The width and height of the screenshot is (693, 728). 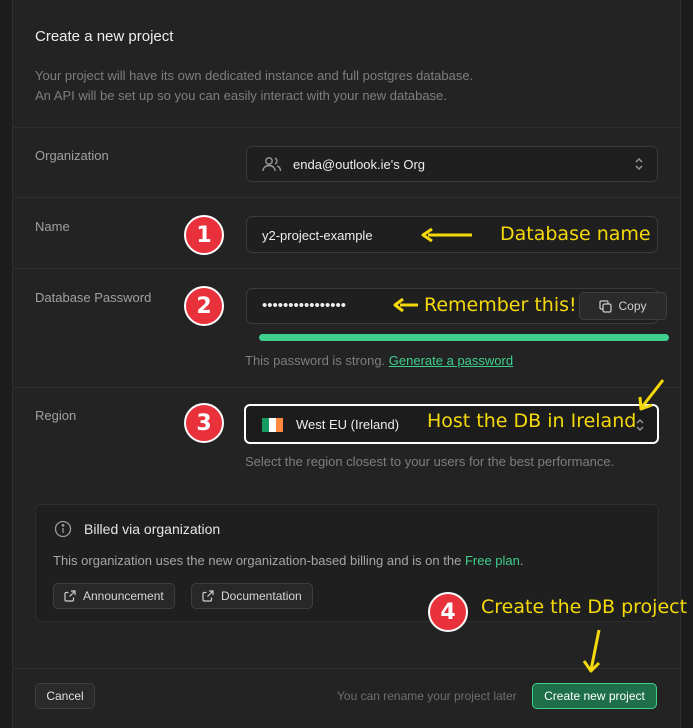 What do you see at coordinates (204, 306) in the screenshot?
I see `step-2-badge: 2` at bounding box center [204, 306].